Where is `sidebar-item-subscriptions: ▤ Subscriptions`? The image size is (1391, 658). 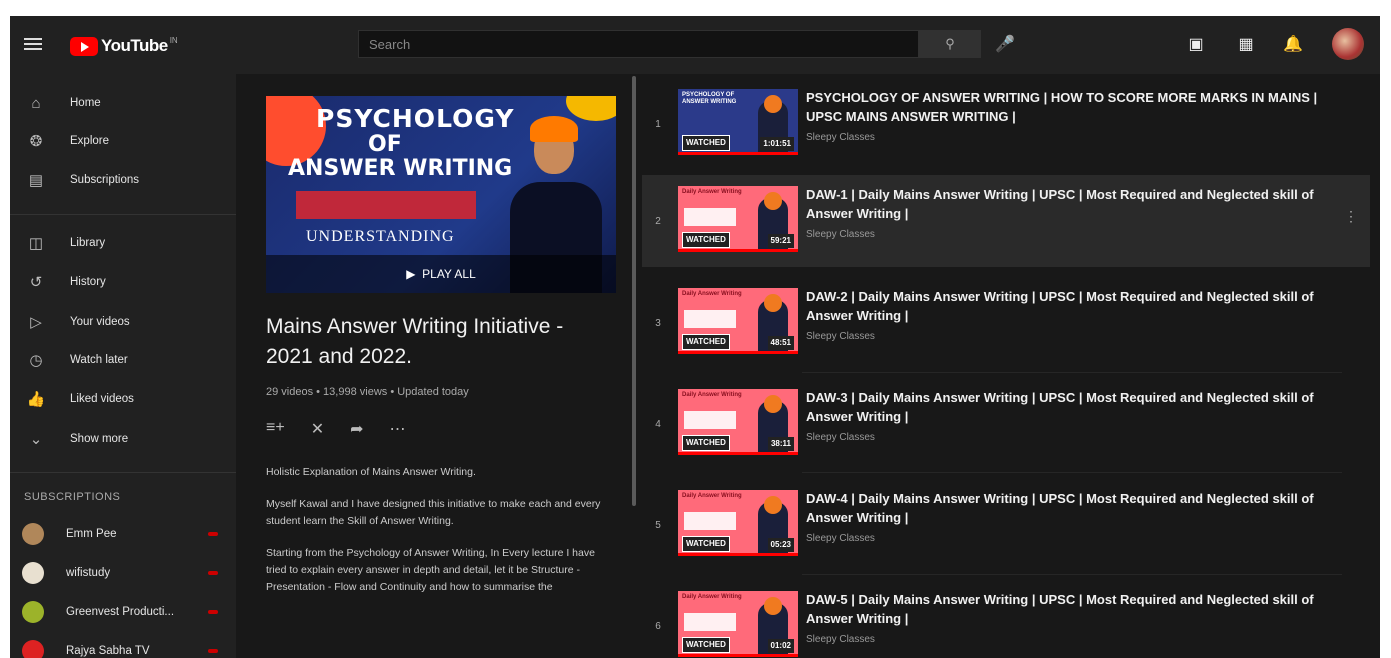
sidebar-item-subscriptions: ▤ Subscriptions is located at coordinates (123, 180).